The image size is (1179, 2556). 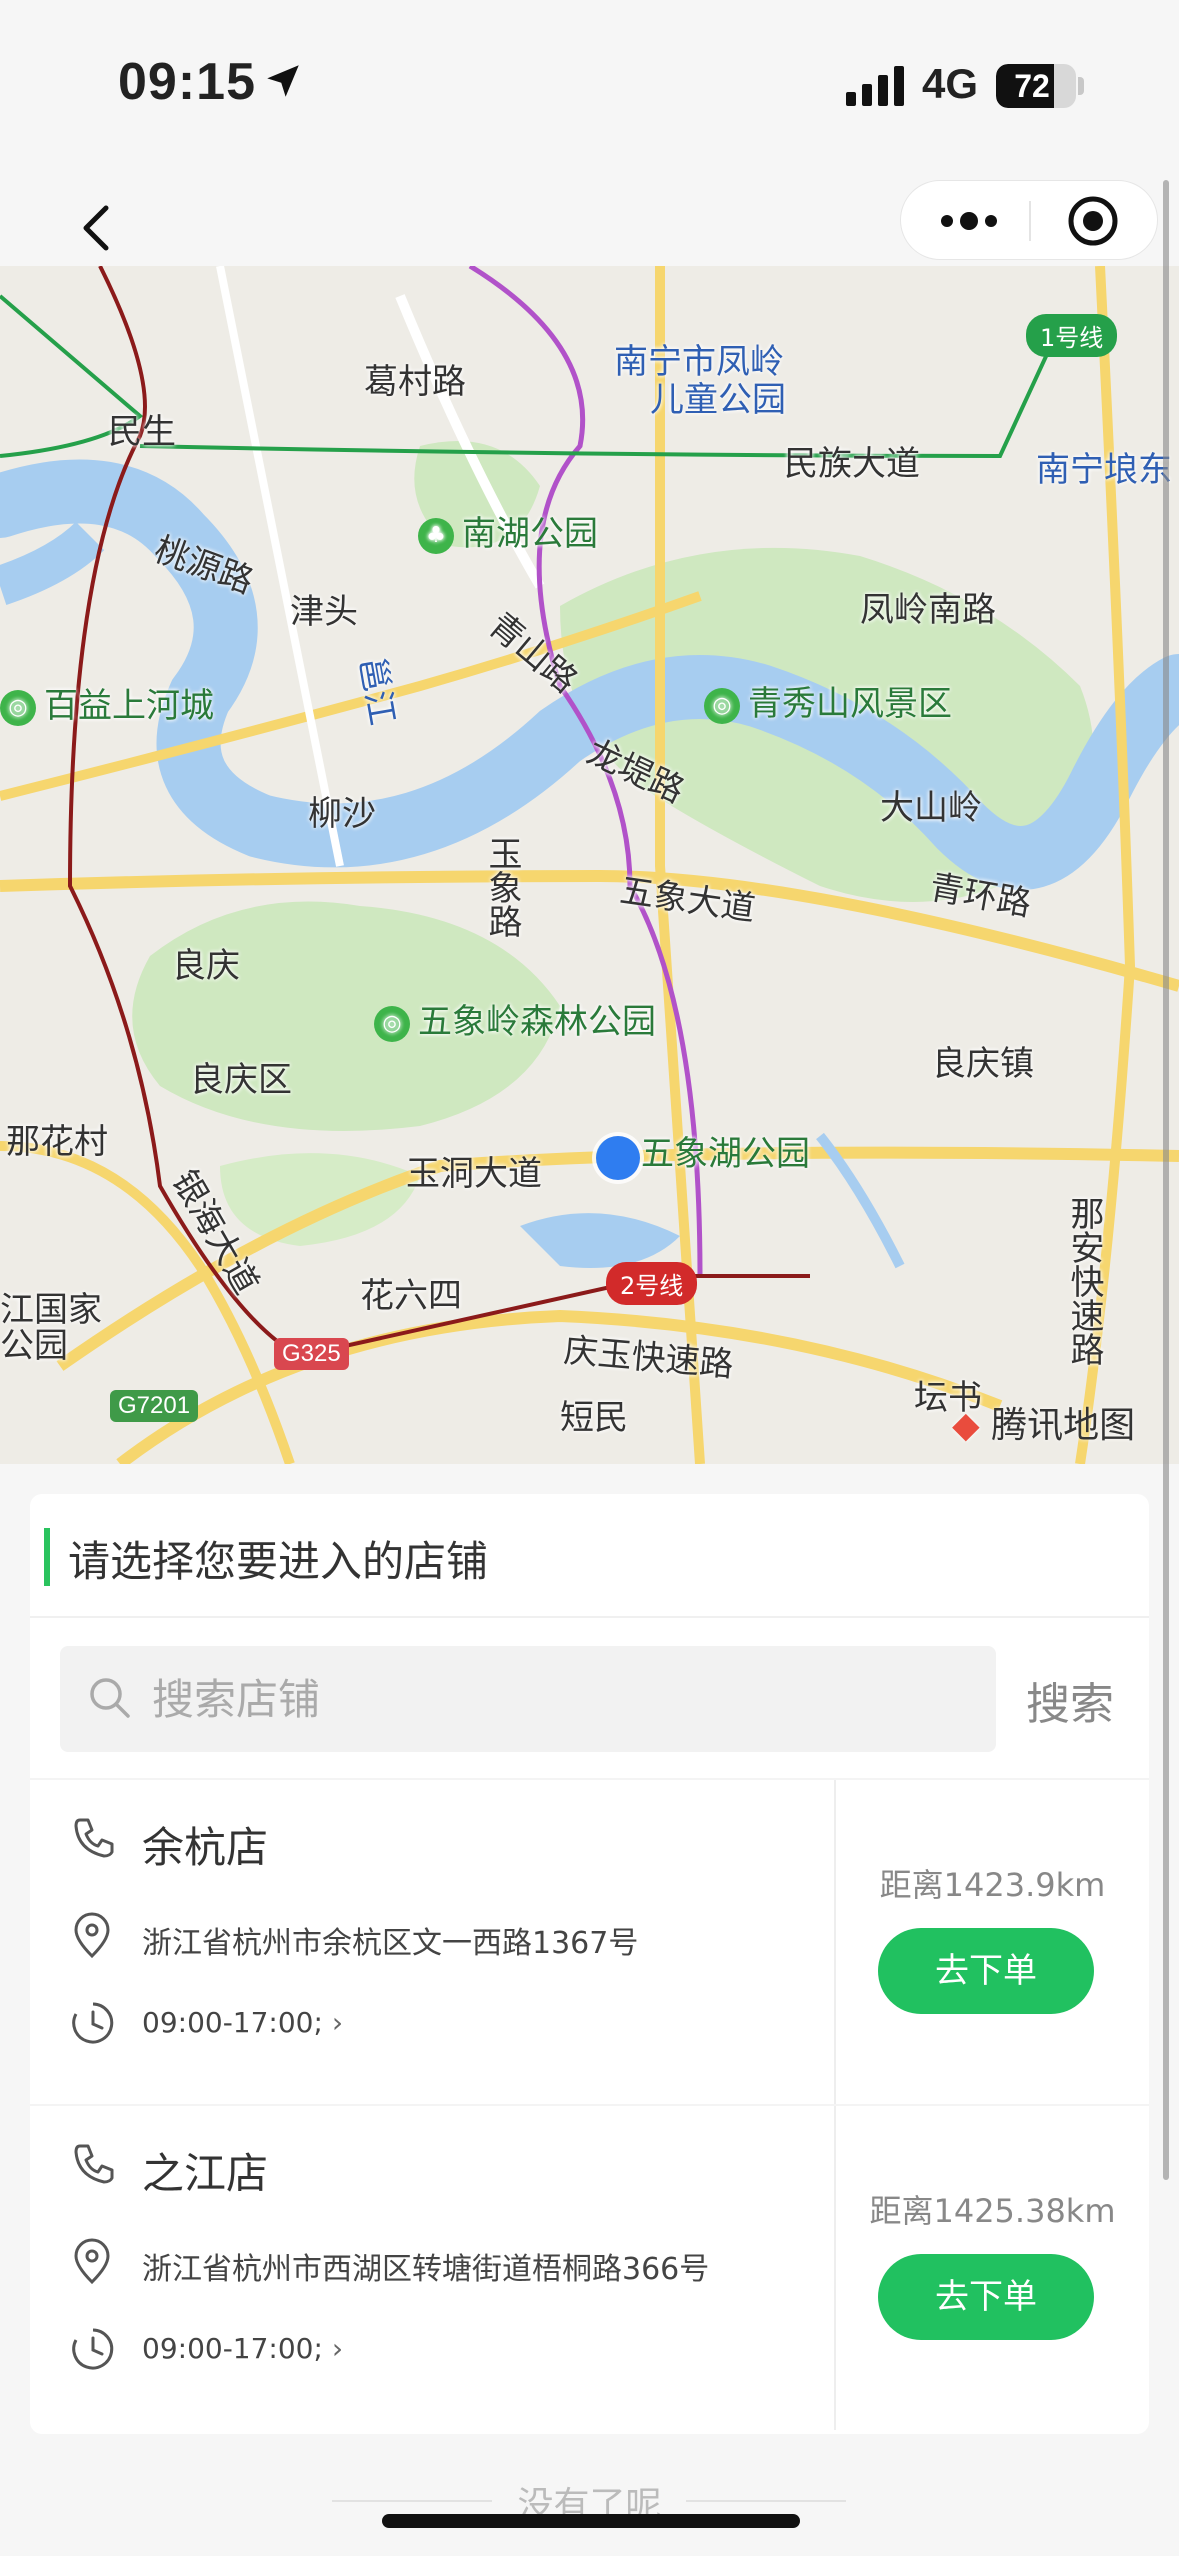 I want to click on status-time: 09:15, so click(x=187, y=82).